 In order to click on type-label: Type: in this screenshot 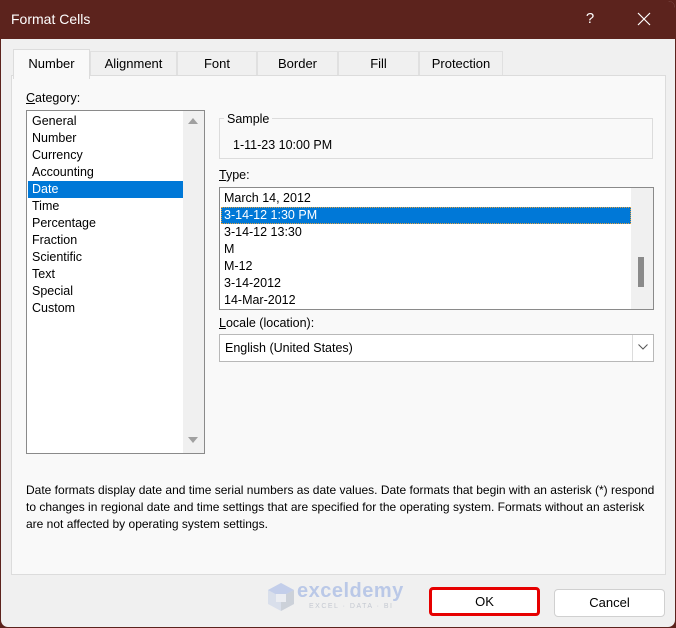, I will do `click(234, 175)`.